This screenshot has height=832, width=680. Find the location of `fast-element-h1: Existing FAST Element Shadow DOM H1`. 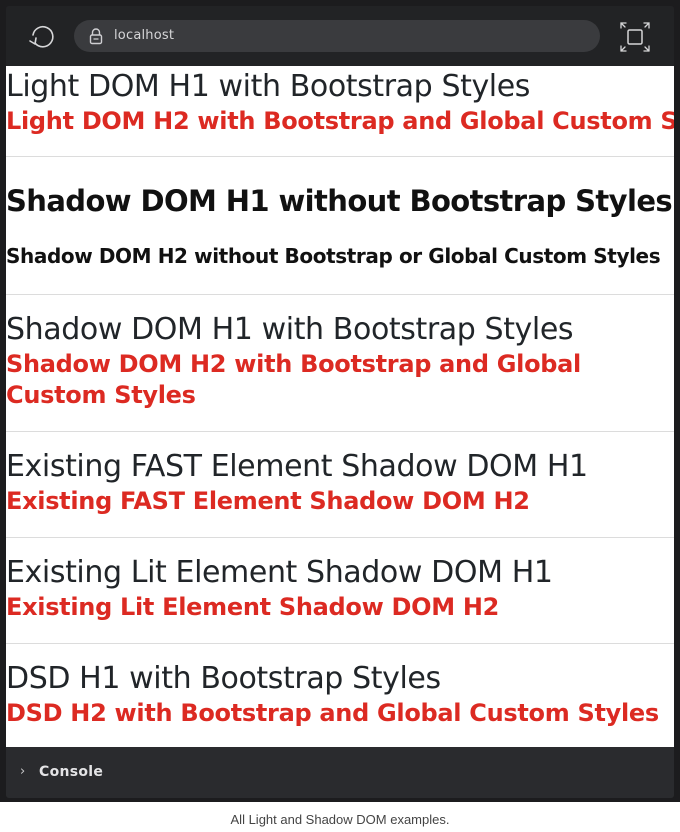

fast-element-h1: Existing FAST Element Shadow DOM H1 is located at coordinates (297, 466).